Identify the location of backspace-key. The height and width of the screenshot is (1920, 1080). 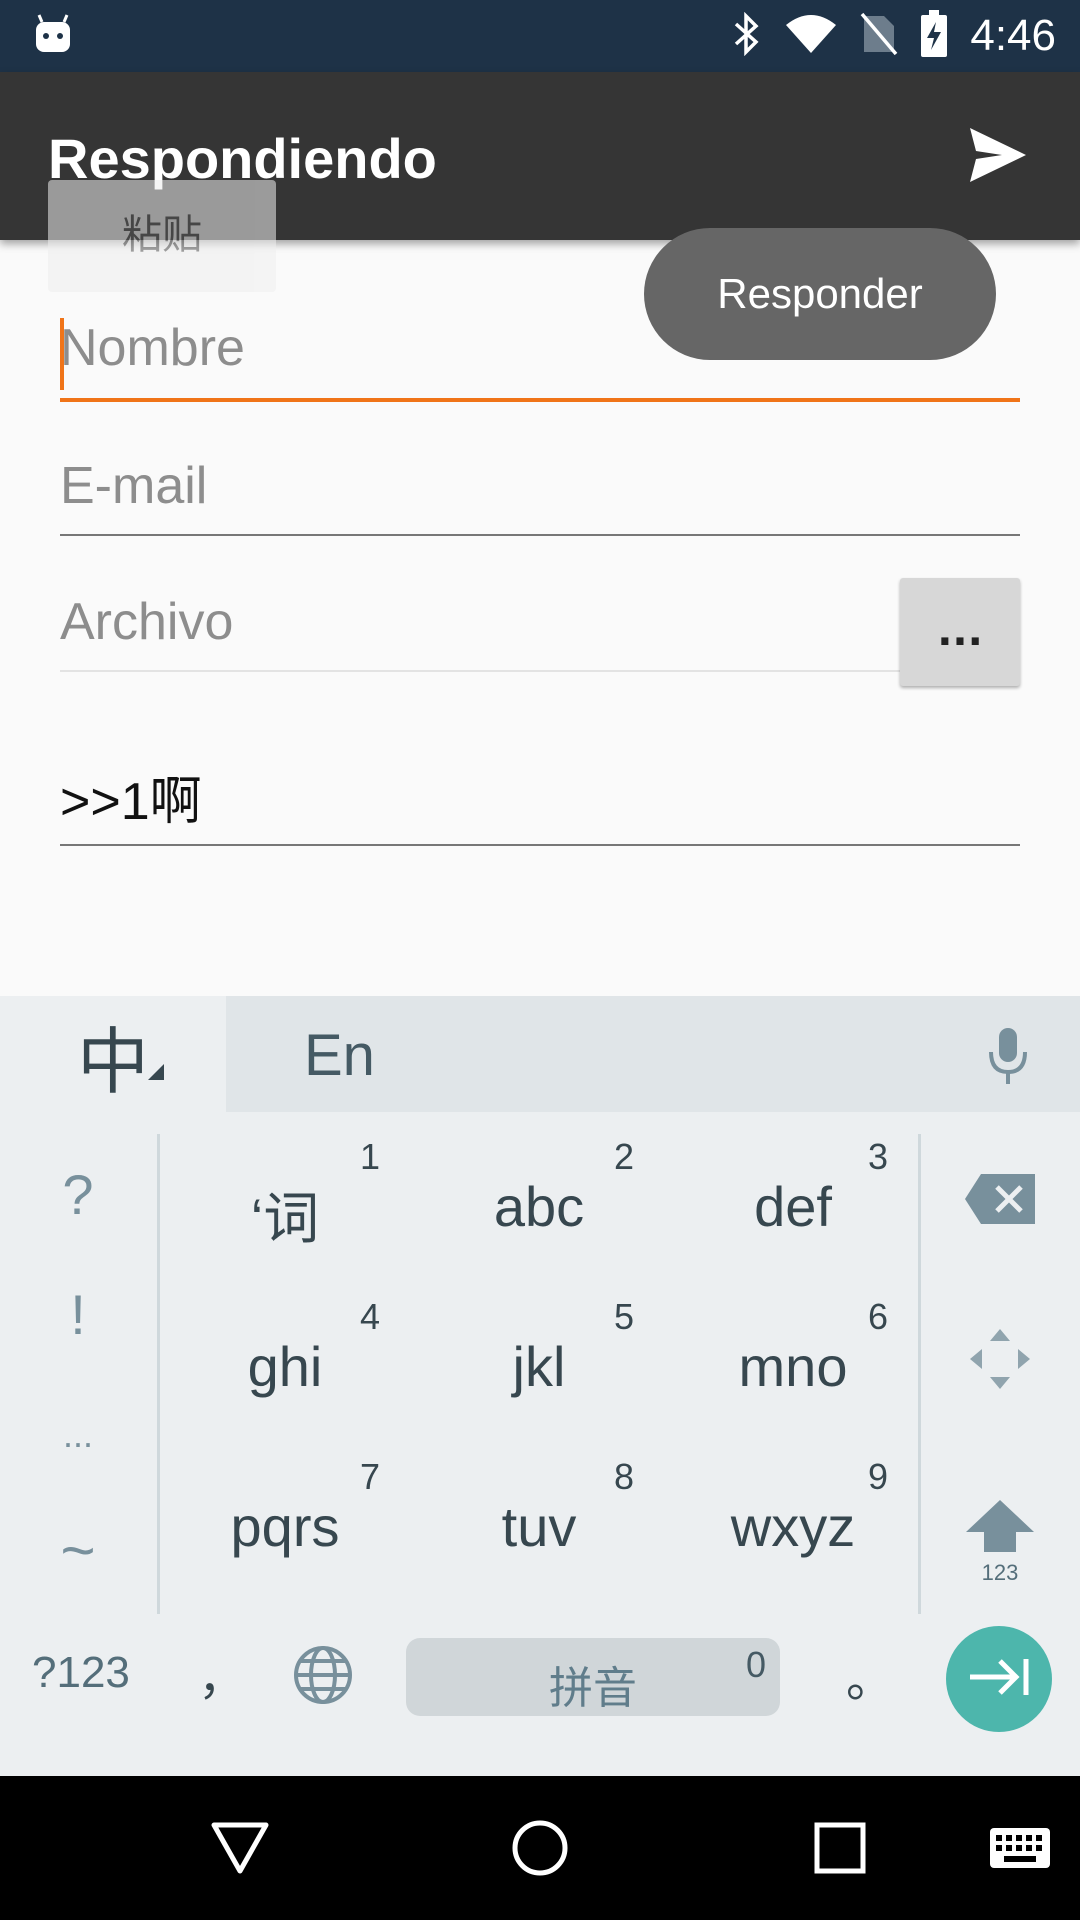
(1000, 1201).